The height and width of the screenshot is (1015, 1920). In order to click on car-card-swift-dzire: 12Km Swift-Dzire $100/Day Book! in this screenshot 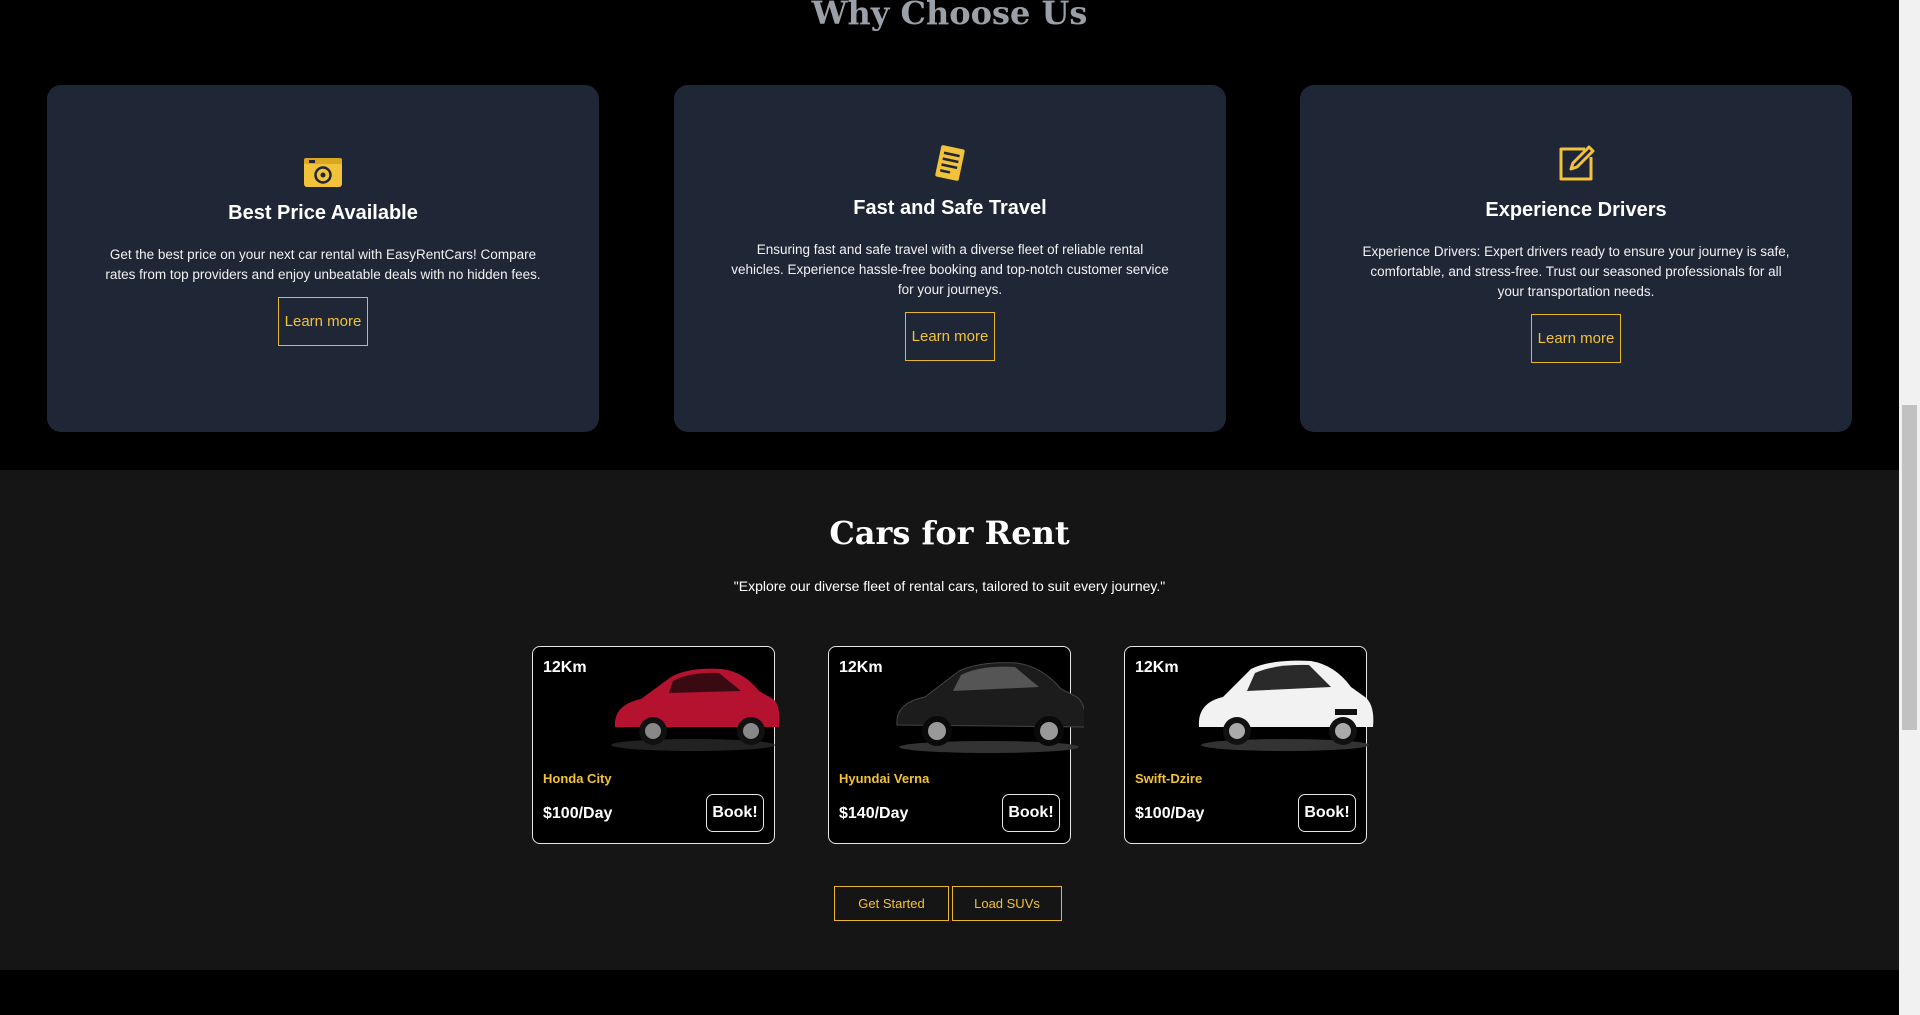, I will do `click(1249, 745)`.